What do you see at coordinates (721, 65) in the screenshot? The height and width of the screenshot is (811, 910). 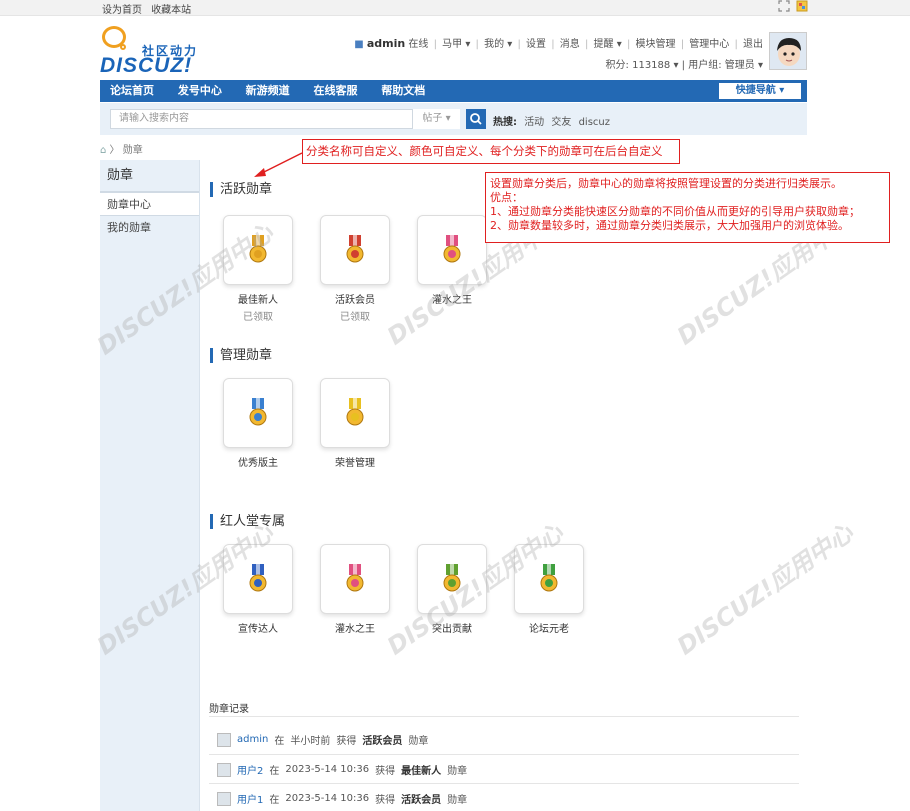 I see `group-link: 用户组: 管理员` at bounding box center [721, 65].